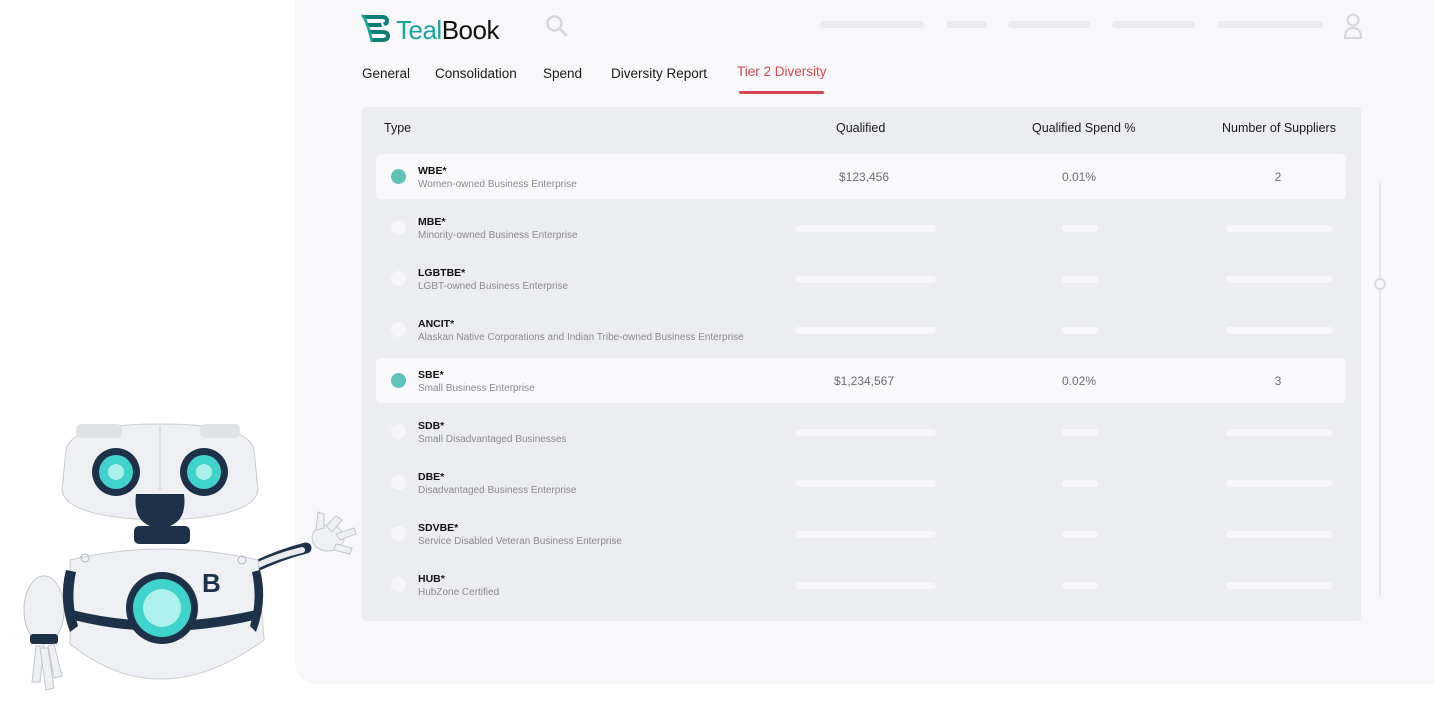 This screenshot has height=710, width=1435. I want to click on diversity-type-code: SDB*, so click(431, 426).